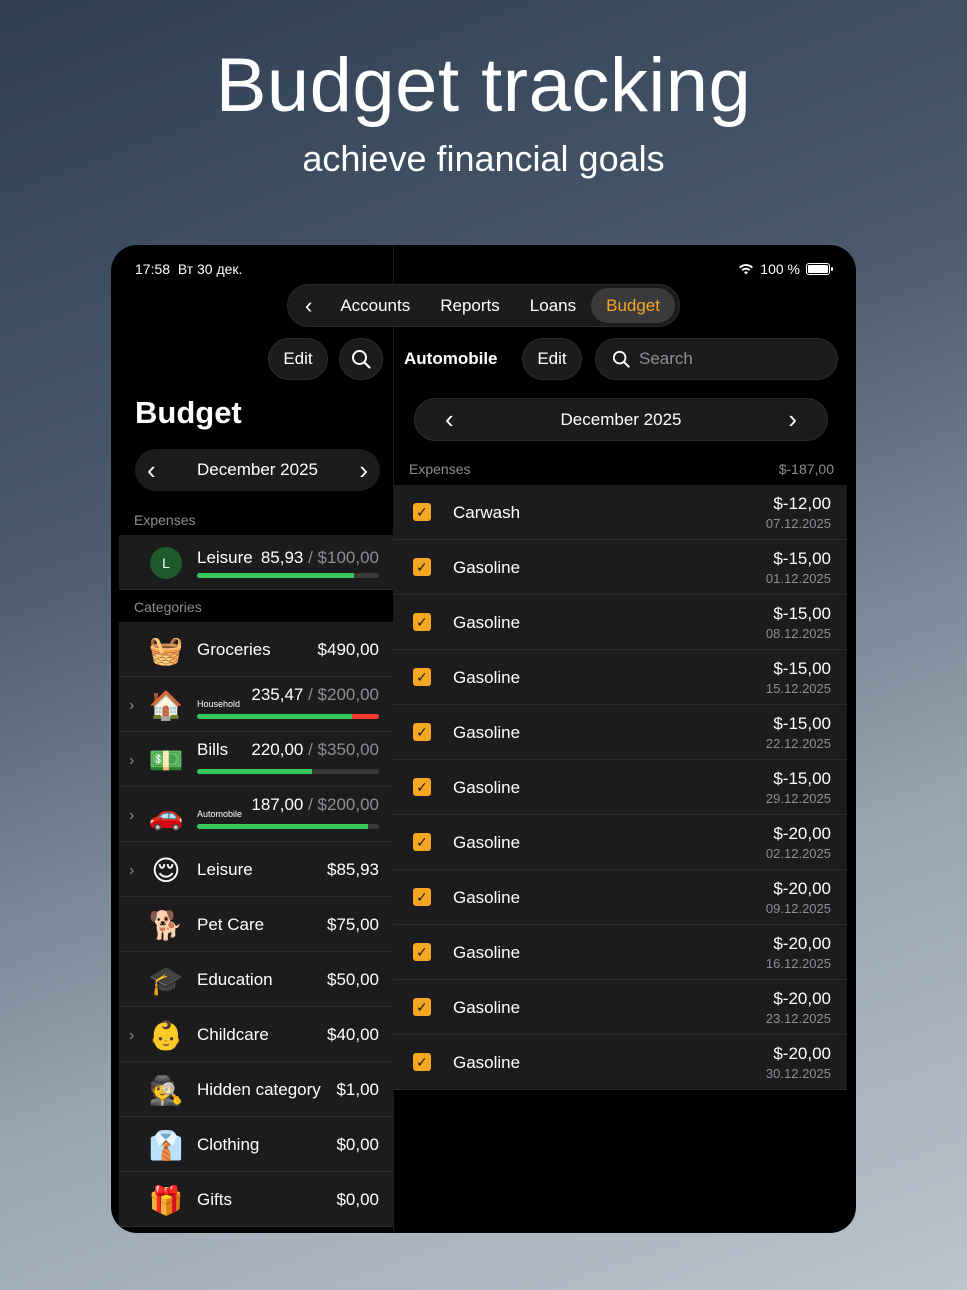 The width and height of the screenshot is (967, 1290). What do you see at coordinates (620, 1062) in the screenshot?
I see `expense-row: ✓ Gasoline $-20,00 30.12.2025` at bounding box center [620, 1062].